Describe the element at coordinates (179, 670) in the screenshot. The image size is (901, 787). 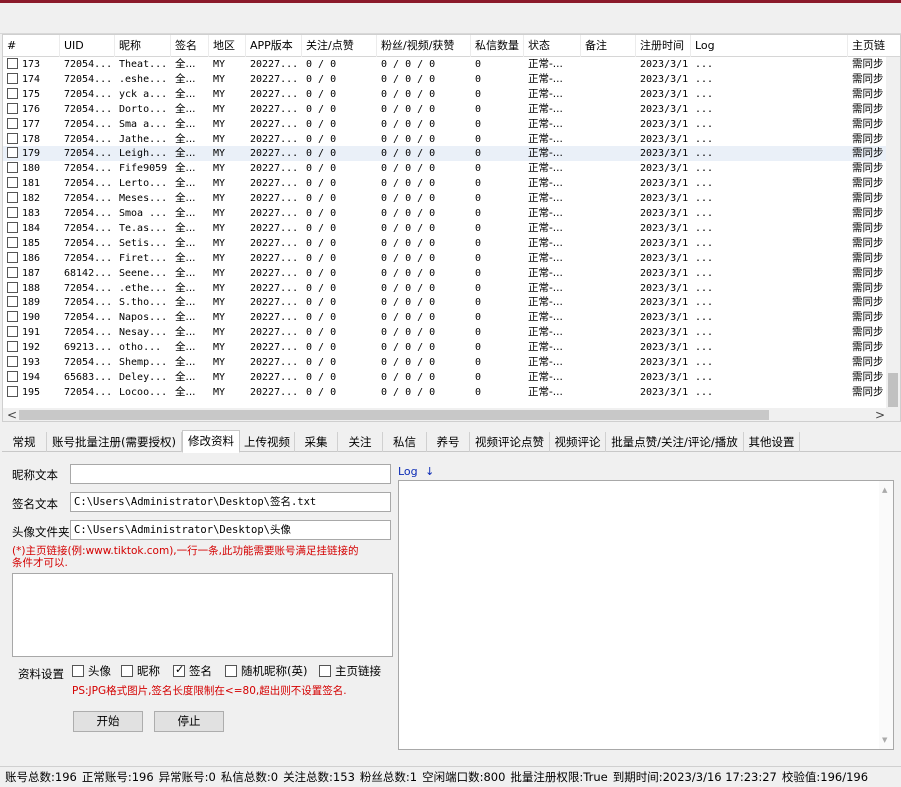
I see `checkbox-checked-icon` at that location.